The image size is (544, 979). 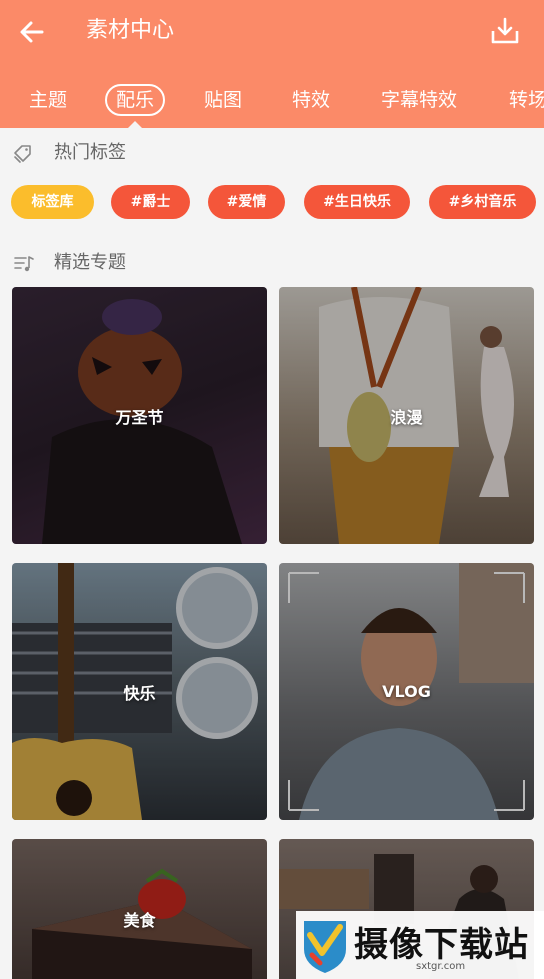 I want to click on topic-card-label: 浪漫, so click(x=406, y=417).